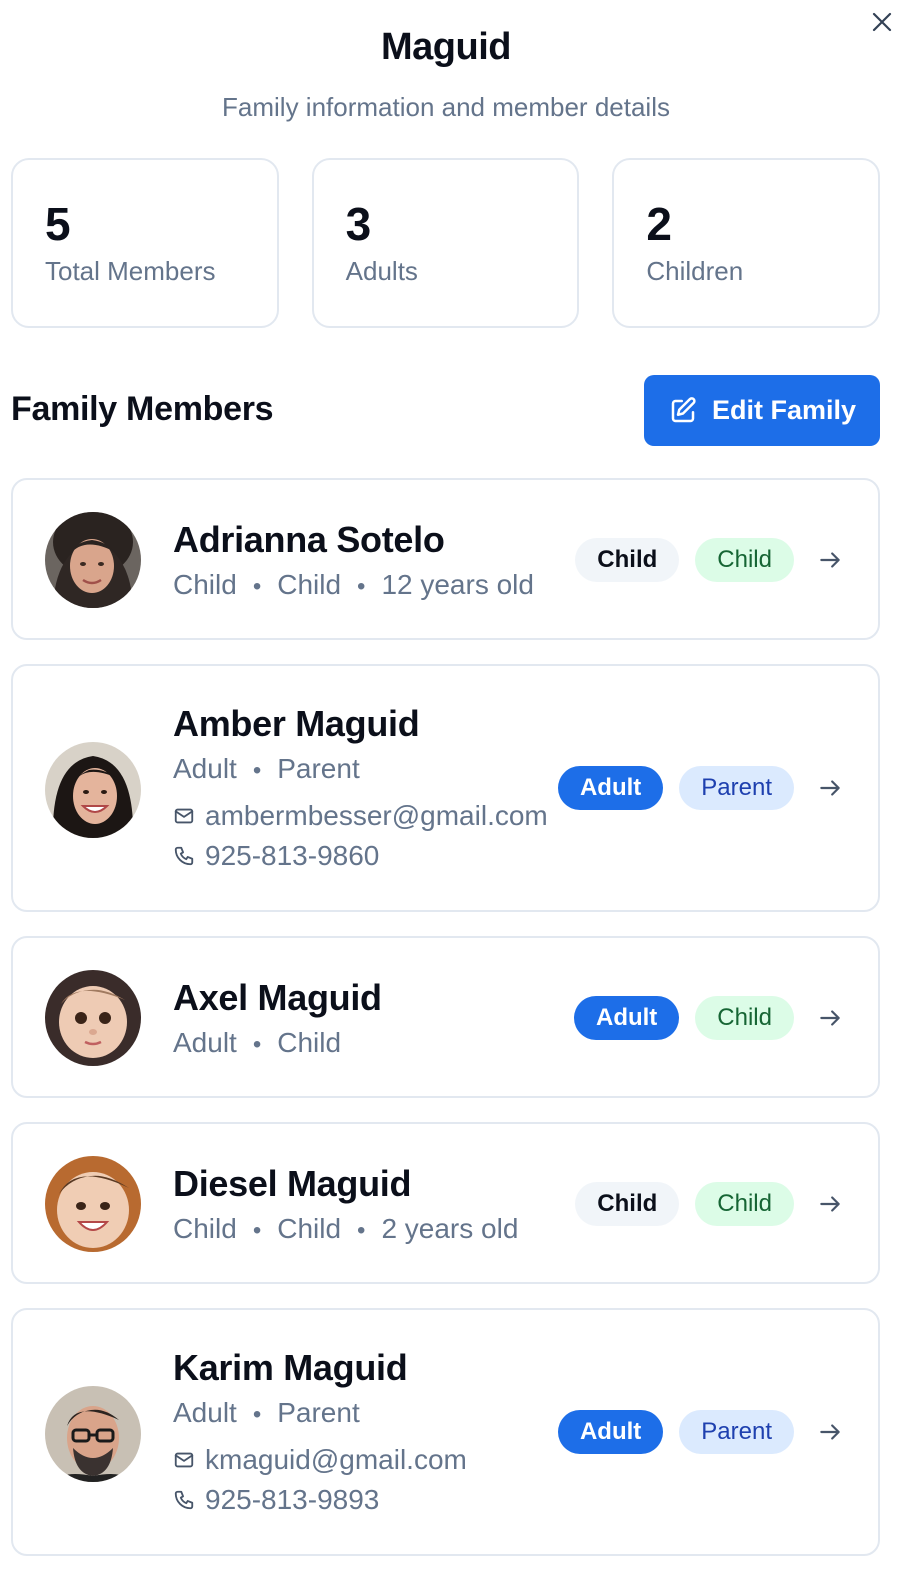 The height and width of the screenshot is (1588, 920). I want to click on pencil-square-icon, so click(683, 409).